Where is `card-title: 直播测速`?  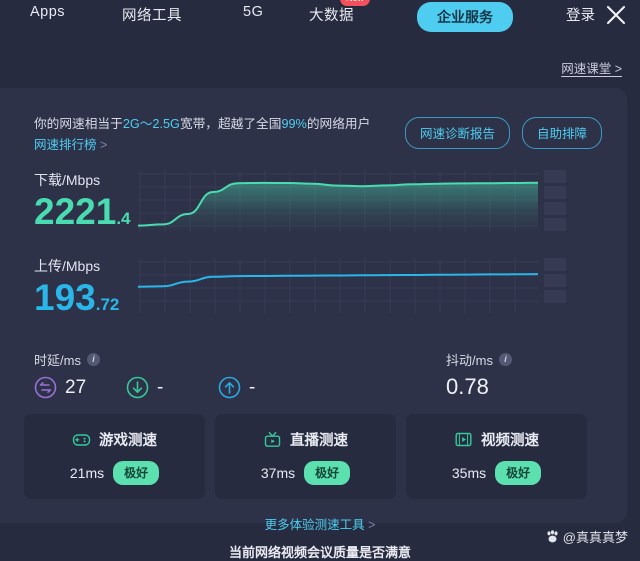
card-title: 直播测速 is located at coordinates (319, 440).